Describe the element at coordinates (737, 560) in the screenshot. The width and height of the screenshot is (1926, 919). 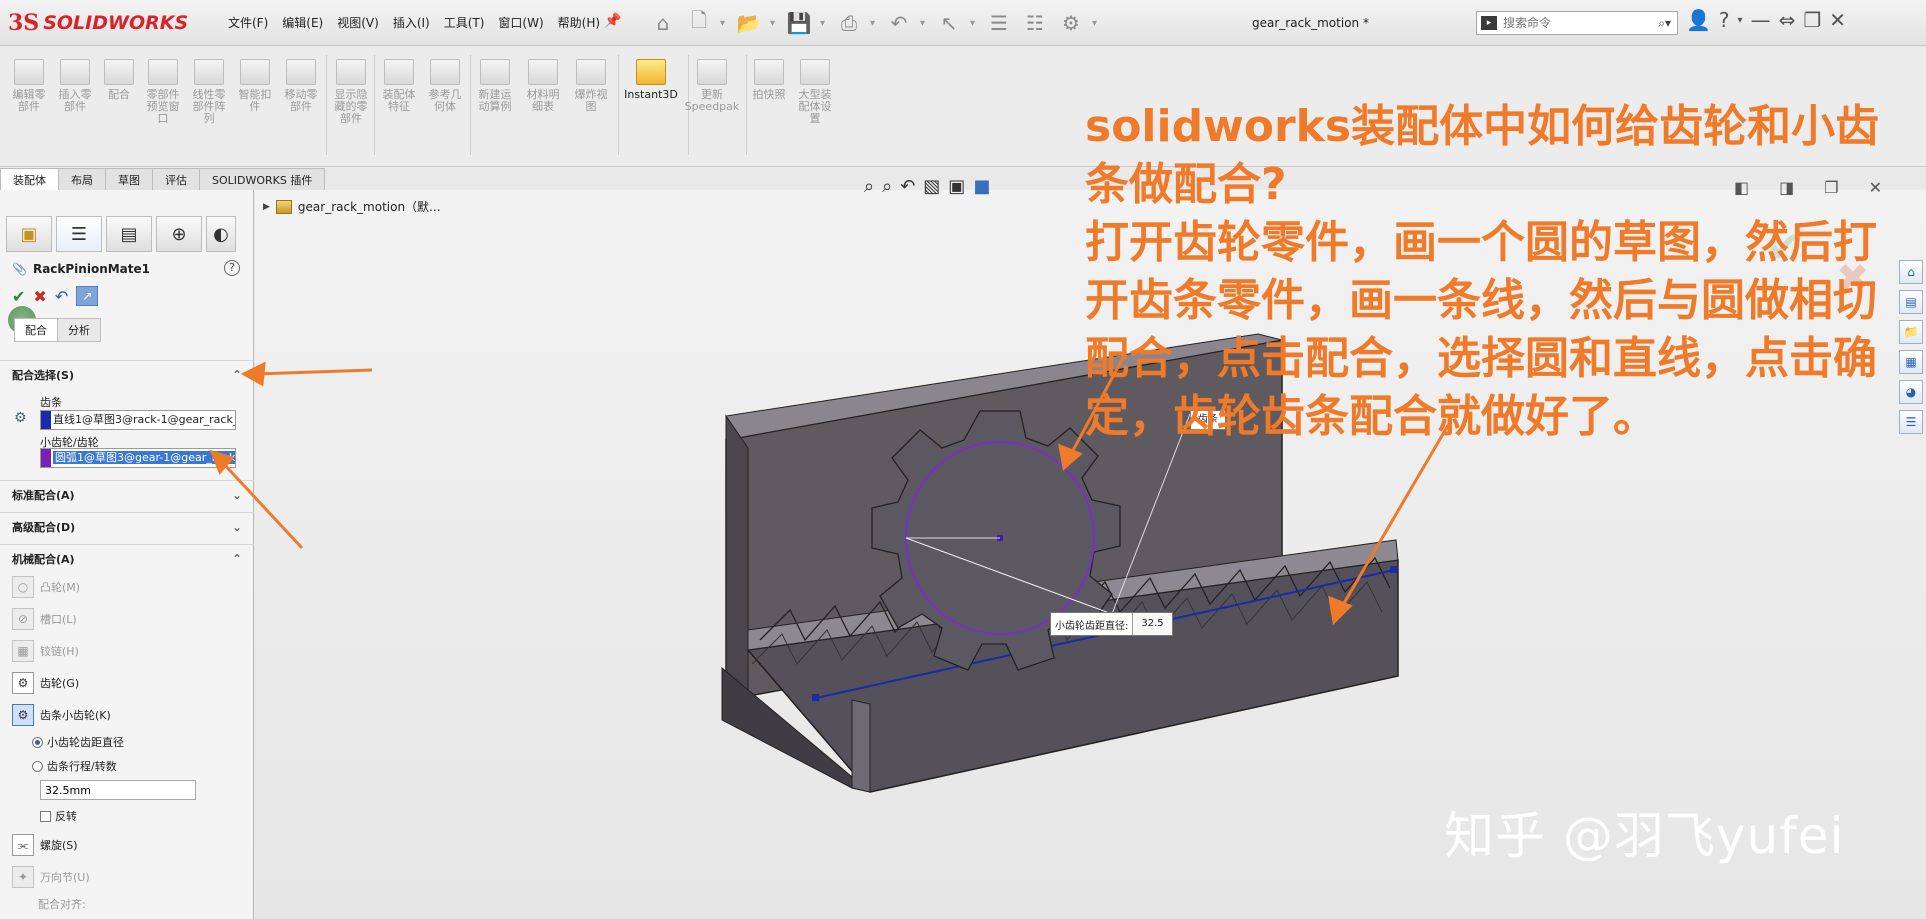
I see `back-wall-side` at that location.